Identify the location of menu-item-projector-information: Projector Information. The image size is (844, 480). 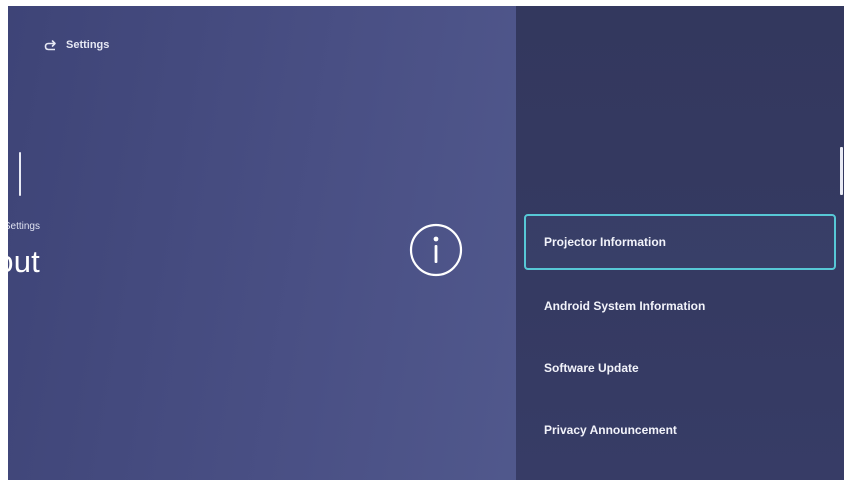
(680, 242).